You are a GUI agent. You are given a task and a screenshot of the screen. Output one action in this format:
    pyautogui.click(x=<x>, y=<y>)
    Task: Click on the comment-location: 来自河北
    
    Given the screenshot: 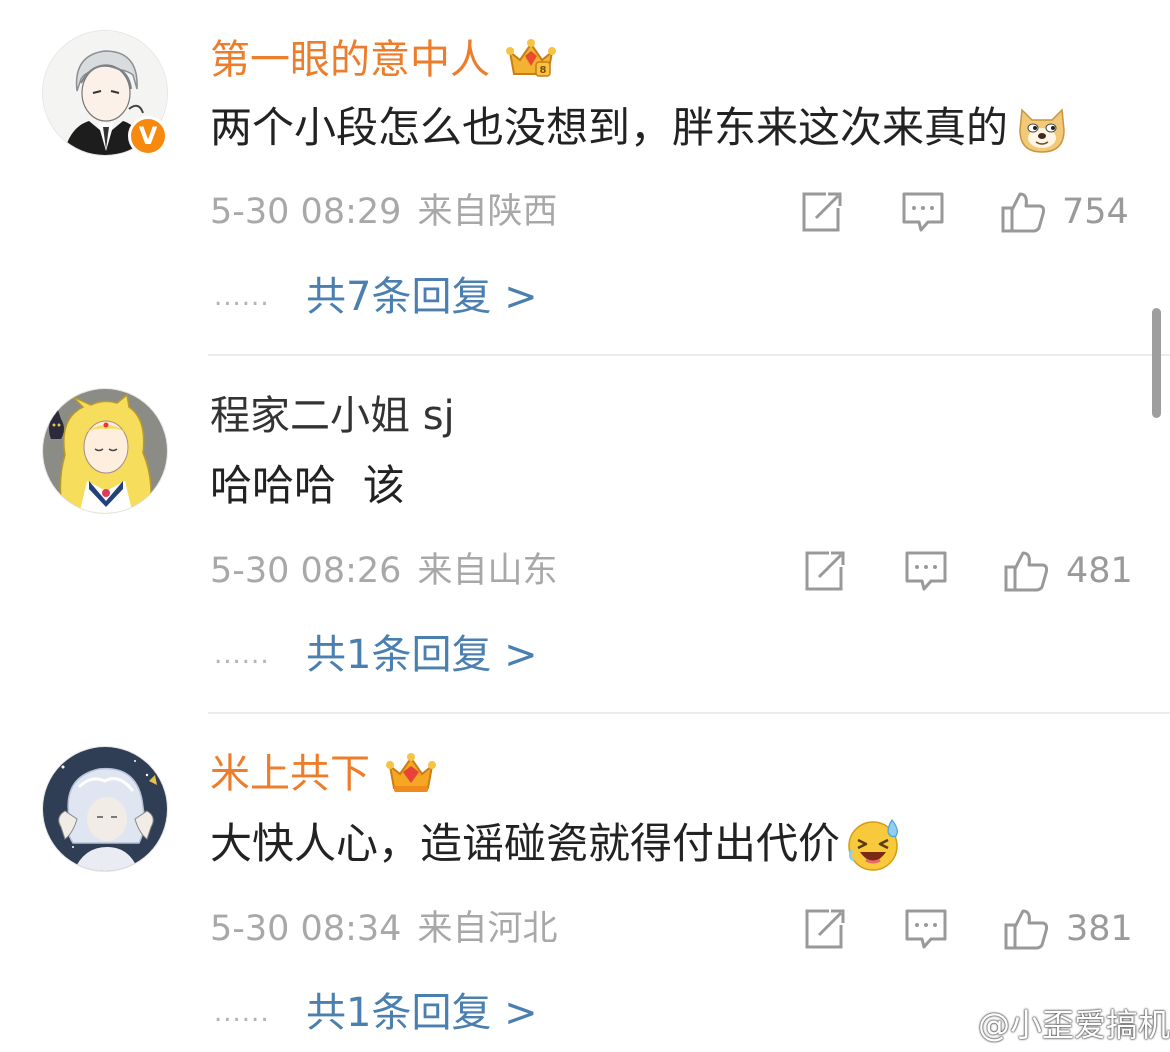 What is the action you would take?
    pyautogui.click(x=487, y=929)
    